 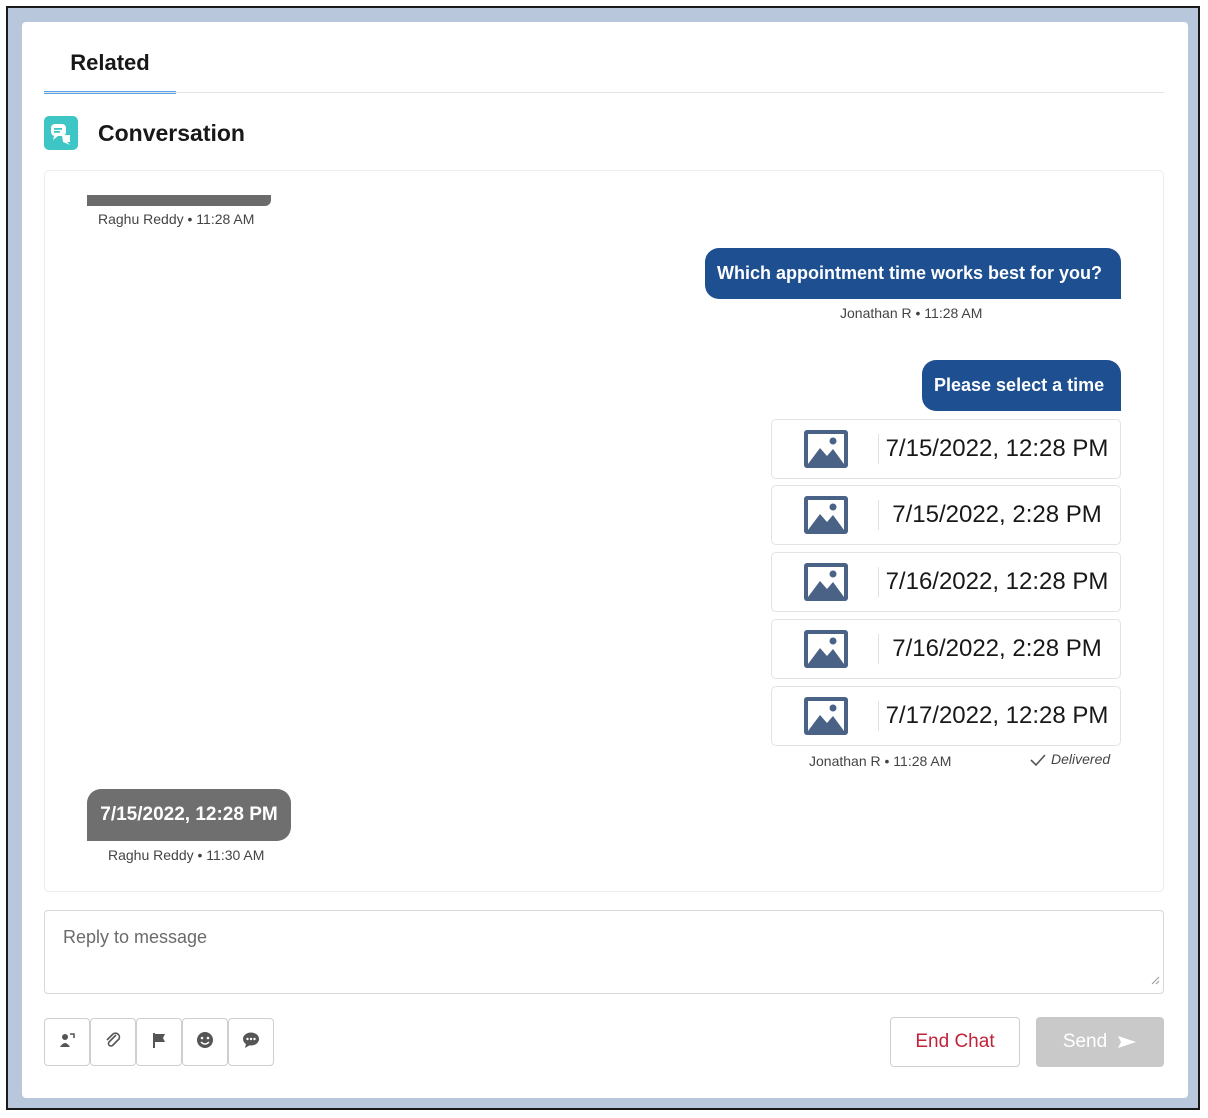 I want to click on time-option: 7/15/2022, 2:28 PM, so click(x=946, y=515).